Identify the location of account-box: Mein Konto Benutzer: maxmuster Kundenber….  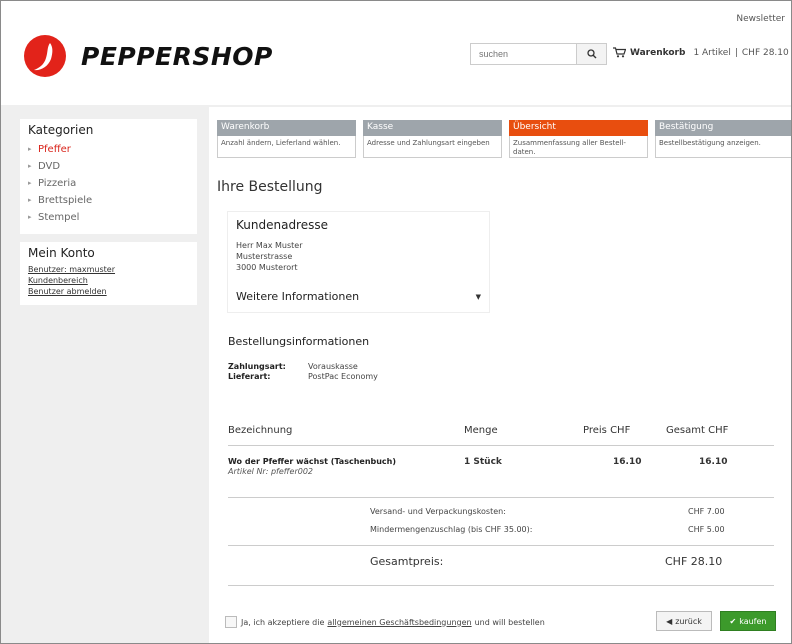
(108, 273).